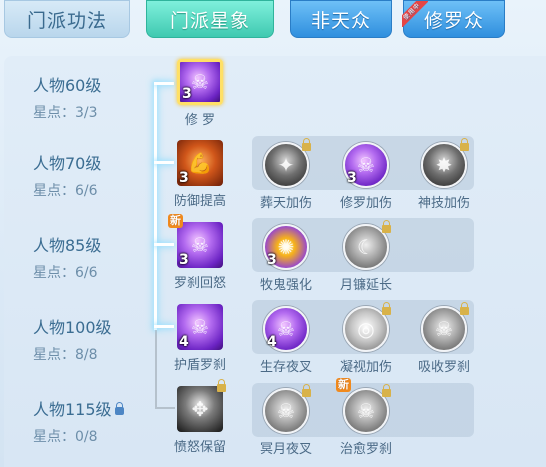 The height and width of the screenshot is (467, 546). Describe the element at coordinates (341, 19) in the screenshot. I see `tab-feitian: 非天众` at that location.